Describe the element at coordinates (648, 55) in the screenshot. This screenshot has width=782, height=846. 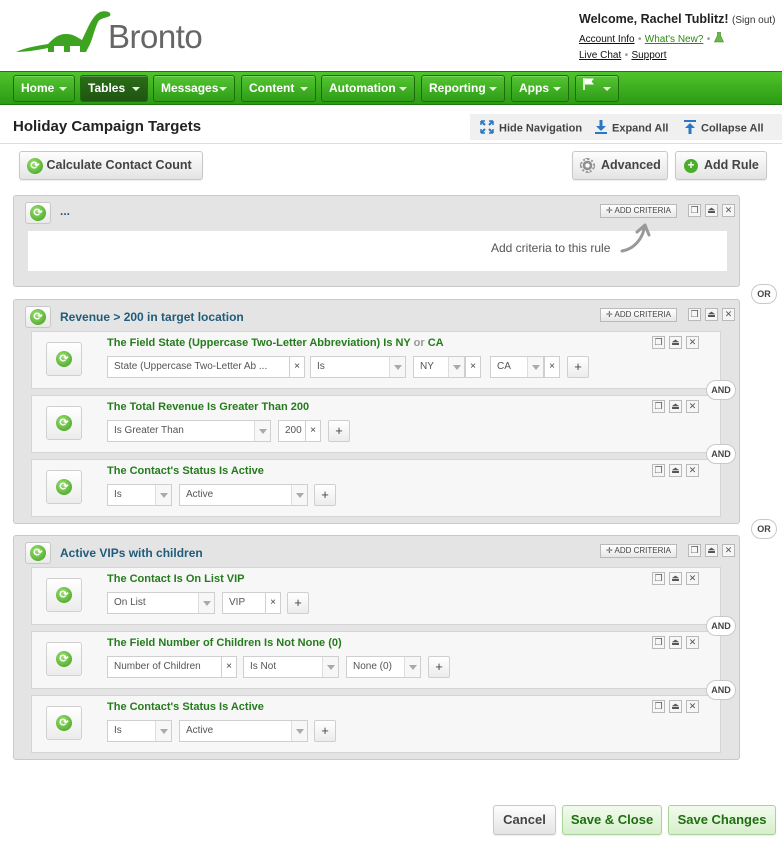
I see `support-link: Support` at that location.